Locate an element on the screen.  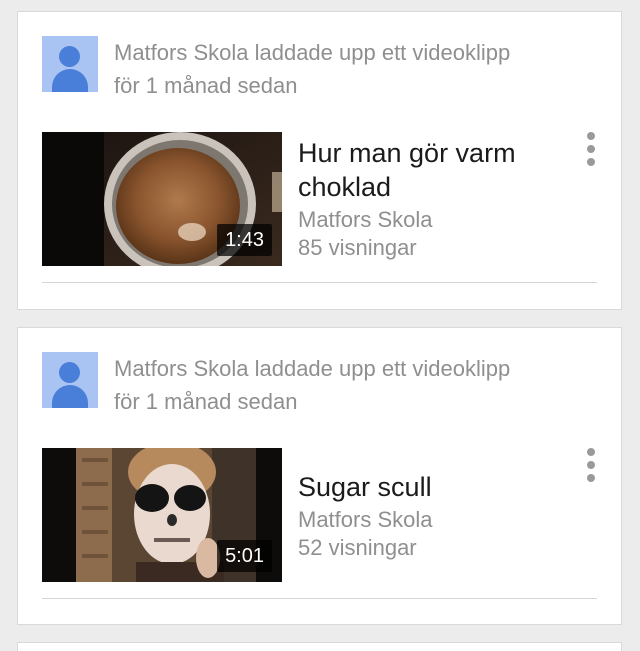
view-count: 85 visningar is located at coordinates (357, 247).